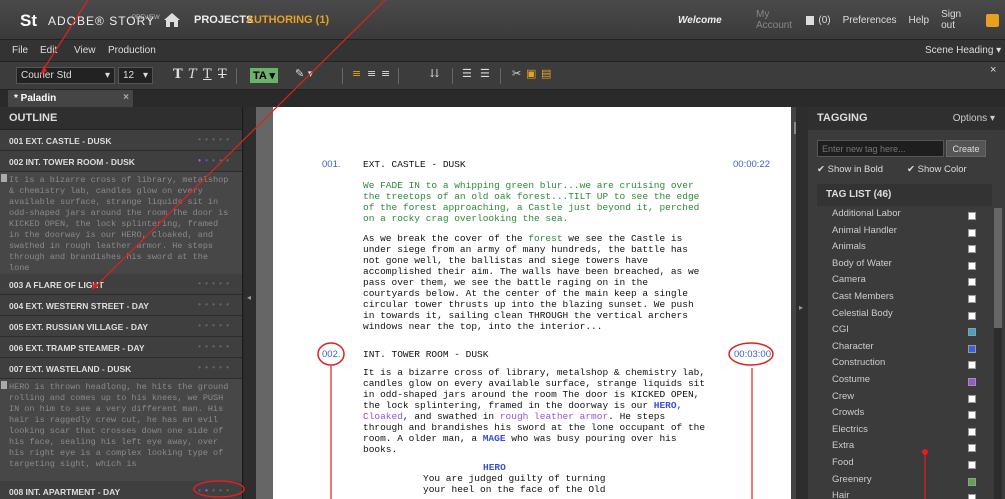  Describe the element at coordinates (966, 148) in the screenshot. I see `create-tag-button: Create` at that location.